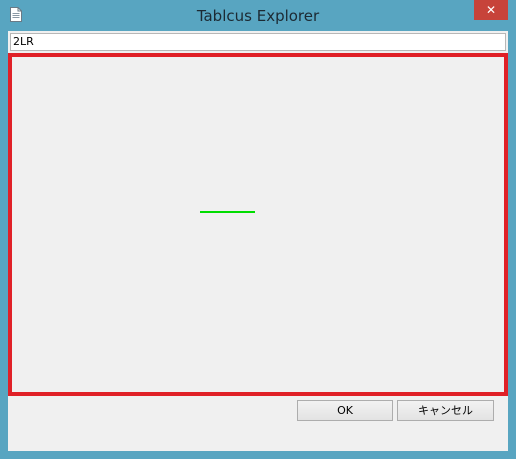 Image resolution: width=516 pixels, height=459 pixels. What do you see at coordinates (491, 10) in the screenshot?
I see `close-button: ✕` at bounding box center [491, 10].